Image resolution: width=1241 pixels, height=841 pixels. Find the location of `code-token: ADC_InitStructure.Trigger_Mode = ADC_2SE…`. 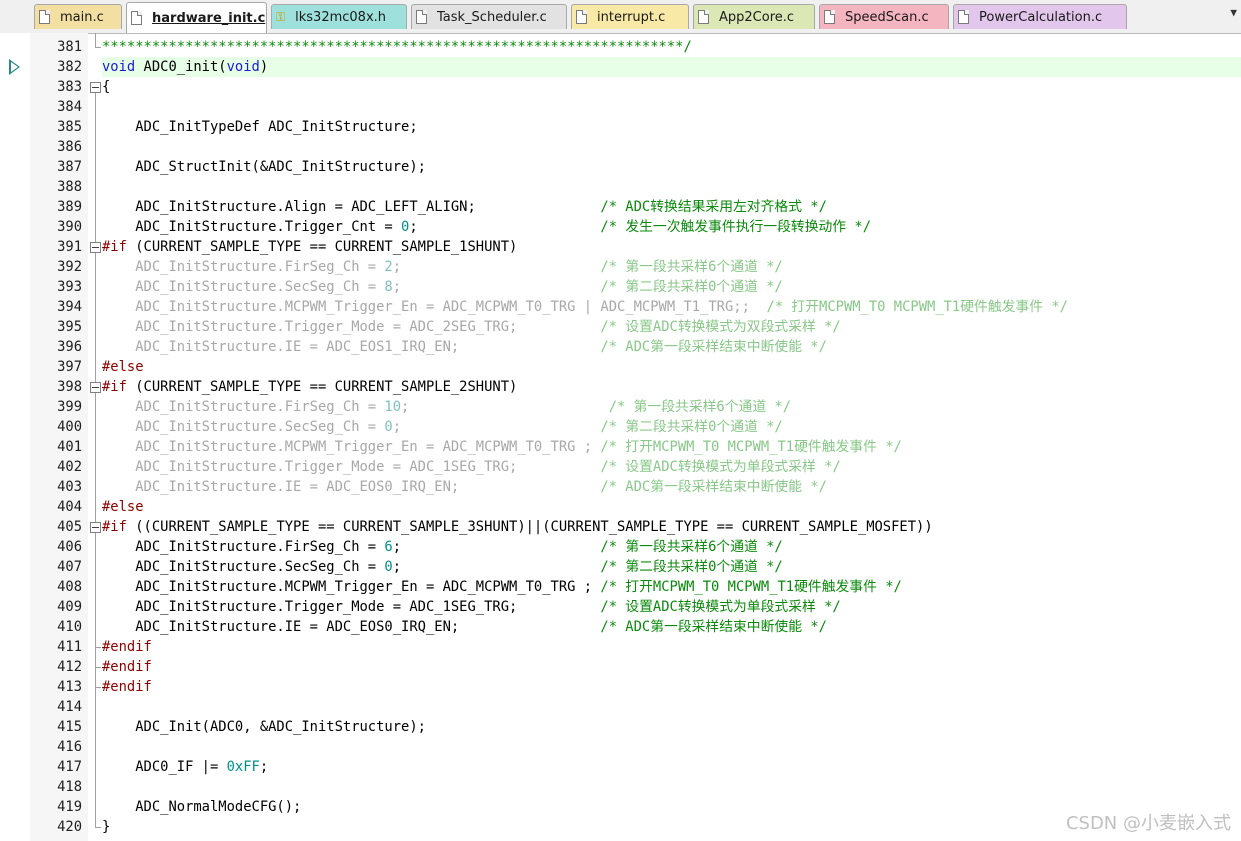

code-token: ADC_InitStructure.Trigger_Mode = ADC_2SE… is located at coordinates (351, 327).